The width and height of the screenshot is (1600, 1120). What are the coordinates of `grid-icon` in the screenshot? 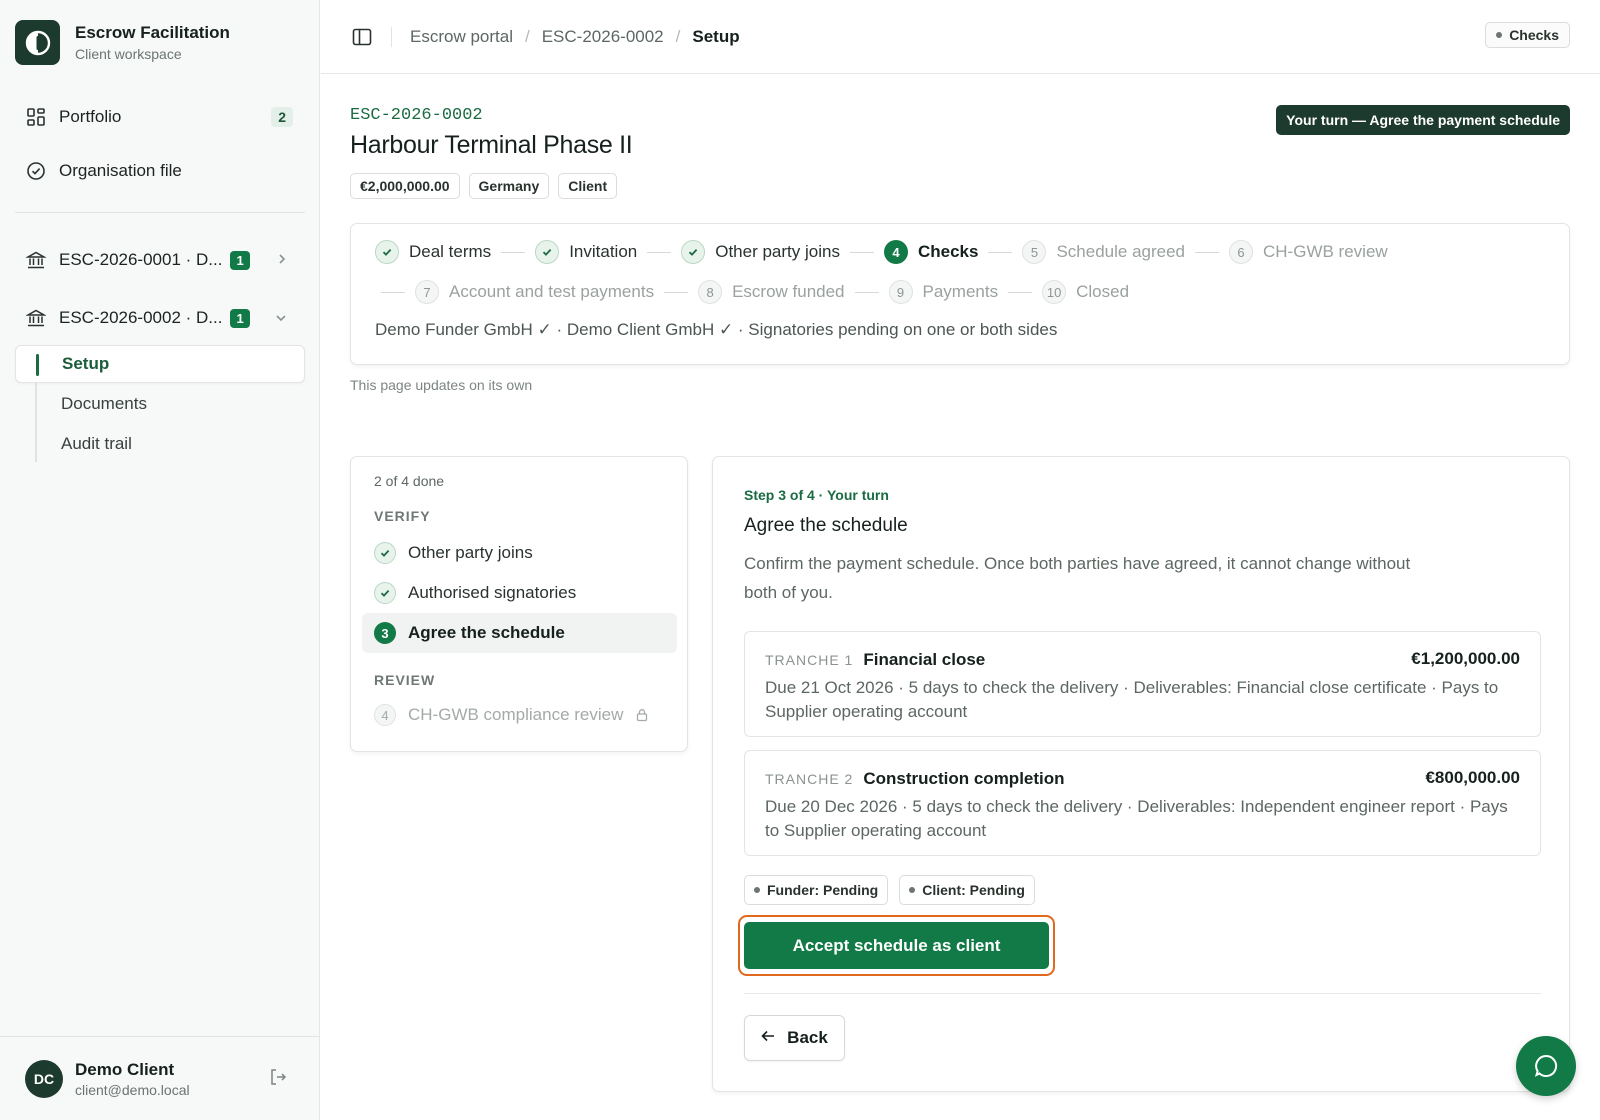 It's located at (36, 117).